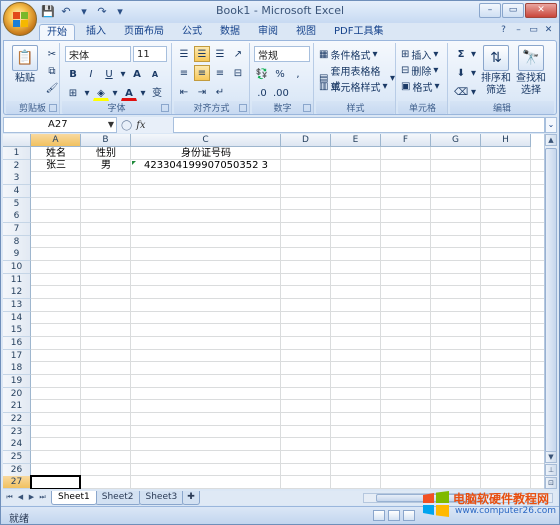 The height and width of the screenshot is (525, 560). Describe the element at coordinates (268, 32) in the screenshot. I see `tab-review: 审阅` at that location.